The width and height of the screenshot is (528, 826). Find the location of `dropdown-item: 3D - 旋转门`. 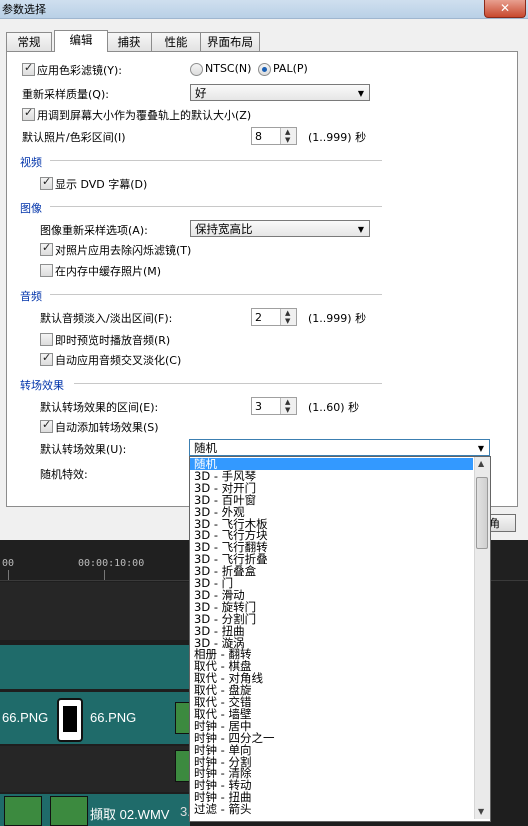

dropdown-item: 3D - 旋转门 is located at coordinates (225, 607).